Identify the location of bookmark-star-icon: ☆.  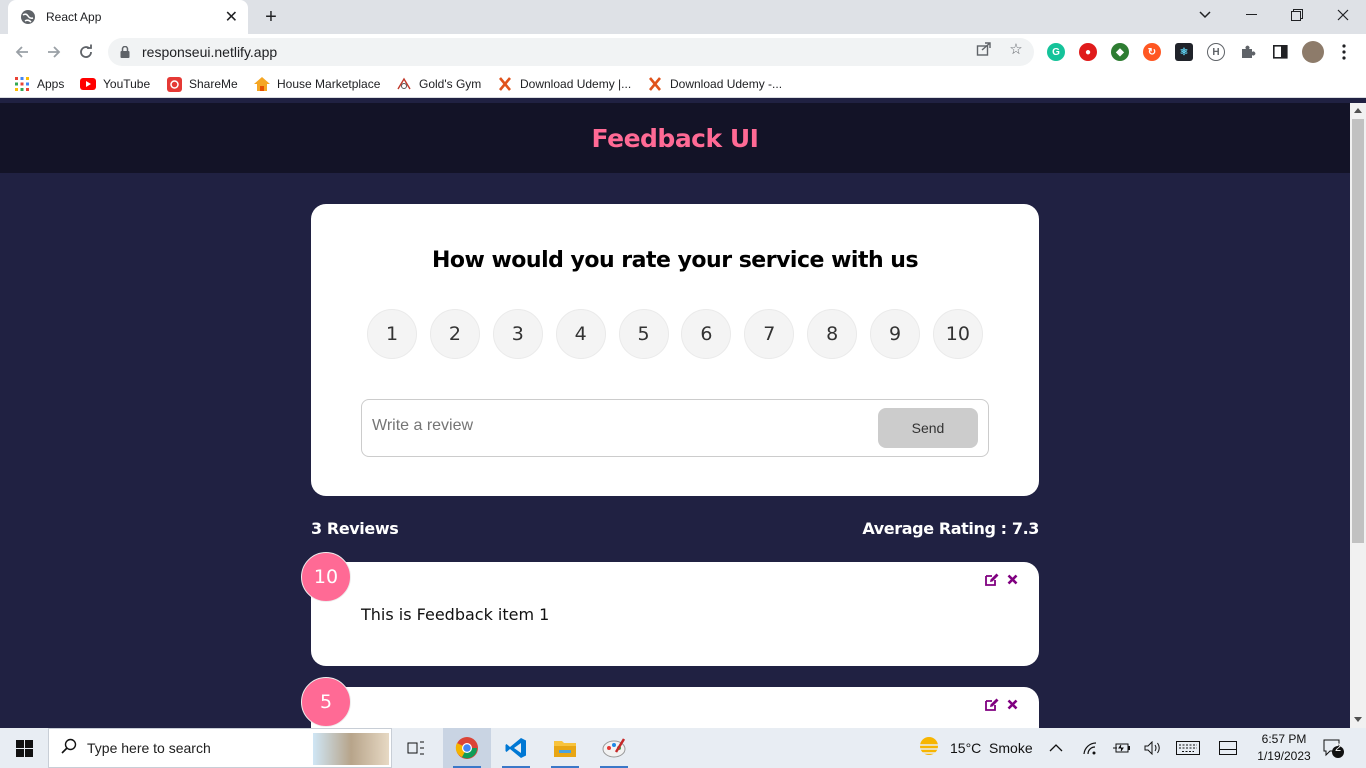
(1016, 49).